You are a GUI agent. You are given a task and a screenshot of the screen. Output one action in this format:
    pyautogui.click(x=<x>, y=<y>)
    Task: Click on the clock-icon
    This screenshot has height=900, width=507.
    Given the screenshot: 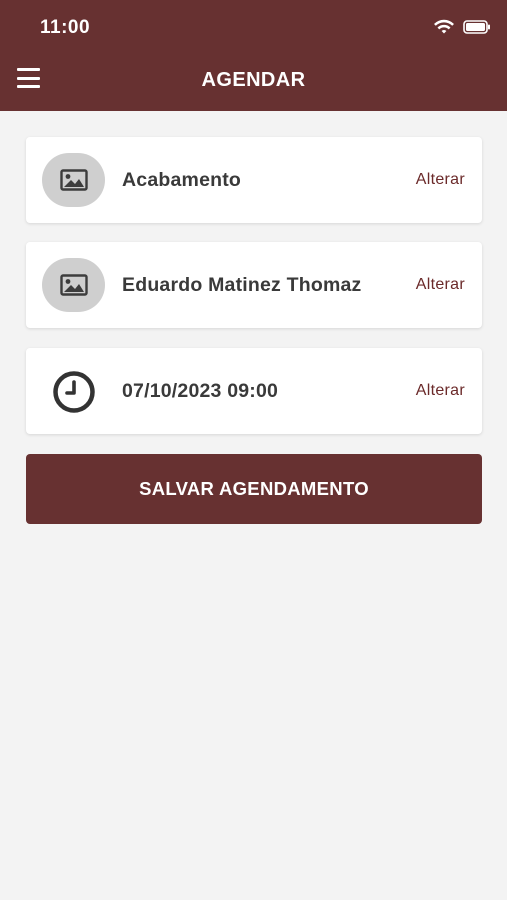 What is the action you would take?
    pyautogui.click(x=74, y=392)
    